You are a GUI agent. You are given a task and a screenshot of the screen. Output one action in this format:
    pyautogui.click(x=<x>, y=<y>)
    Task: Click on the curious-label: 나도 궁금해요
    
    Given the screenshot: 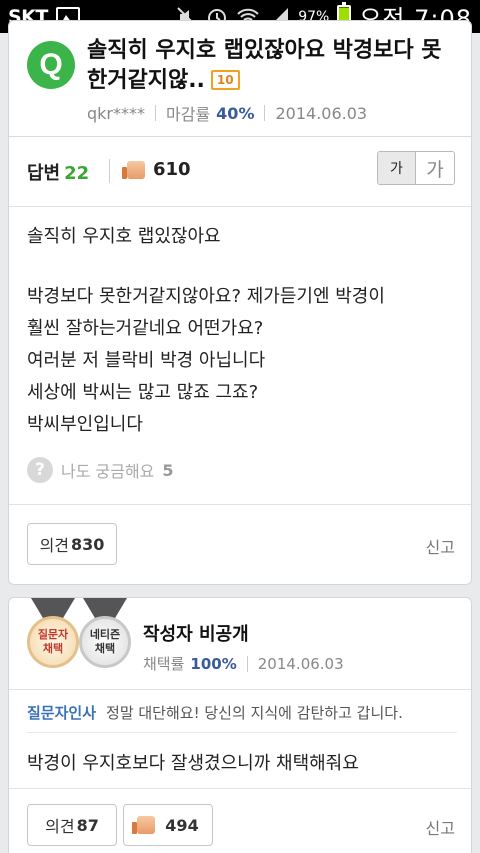 What is the action you would take?
    pyautogui.click(x=108, y=471)
    